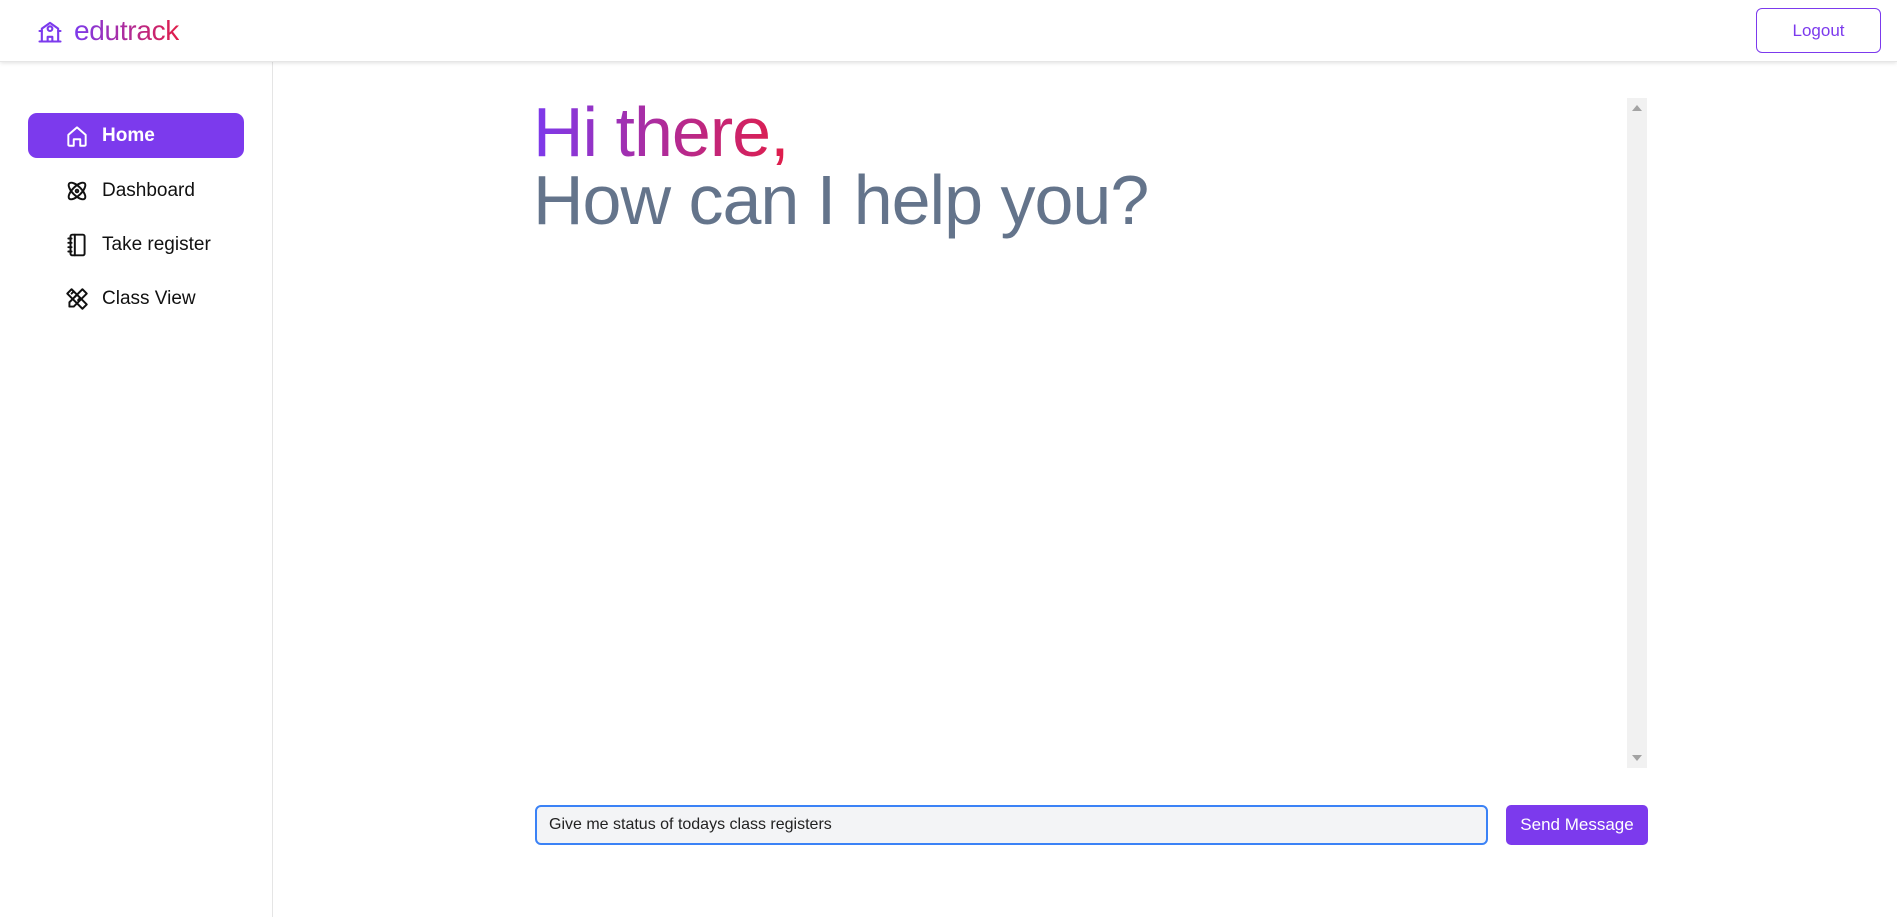  What do you see at coordinates (50, 32) in the screenshot?
I see `school-icon` at bounding box center [50, 32].